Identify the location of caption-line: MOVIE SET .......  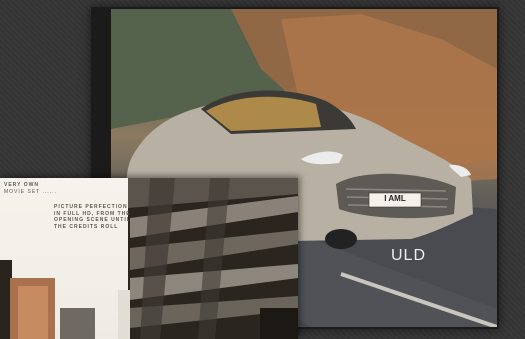
(30, 191).